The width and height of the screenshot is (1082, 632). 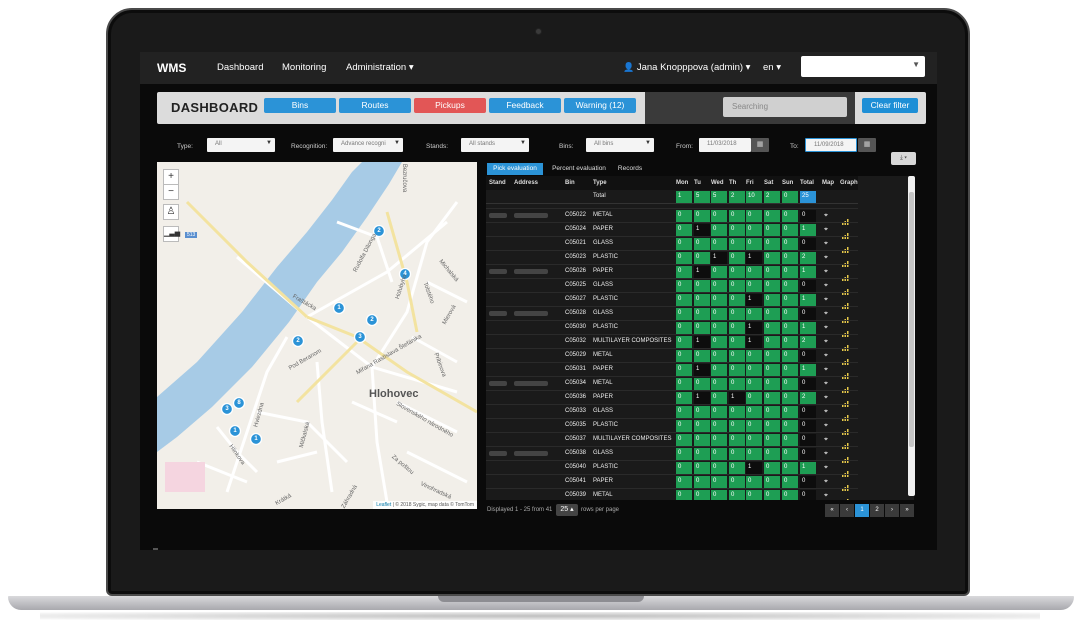 I want to click on map-marker: 8, so click(x=239, y=403).